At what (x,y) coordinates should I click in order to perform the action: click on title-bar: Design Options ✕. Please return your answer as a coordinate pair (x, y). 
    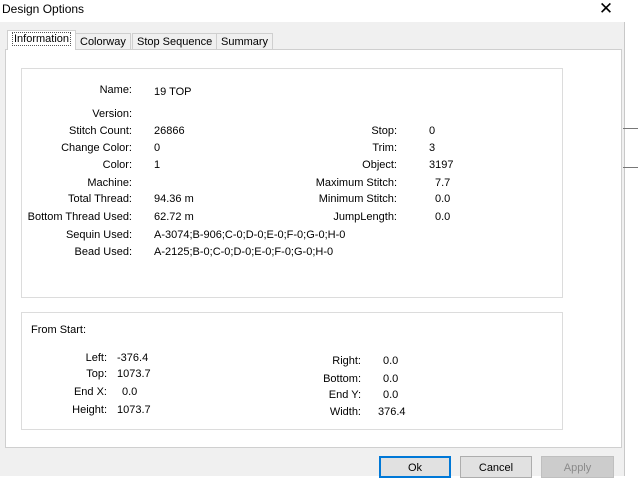
    Looking at the image, I should click on (319, 11).